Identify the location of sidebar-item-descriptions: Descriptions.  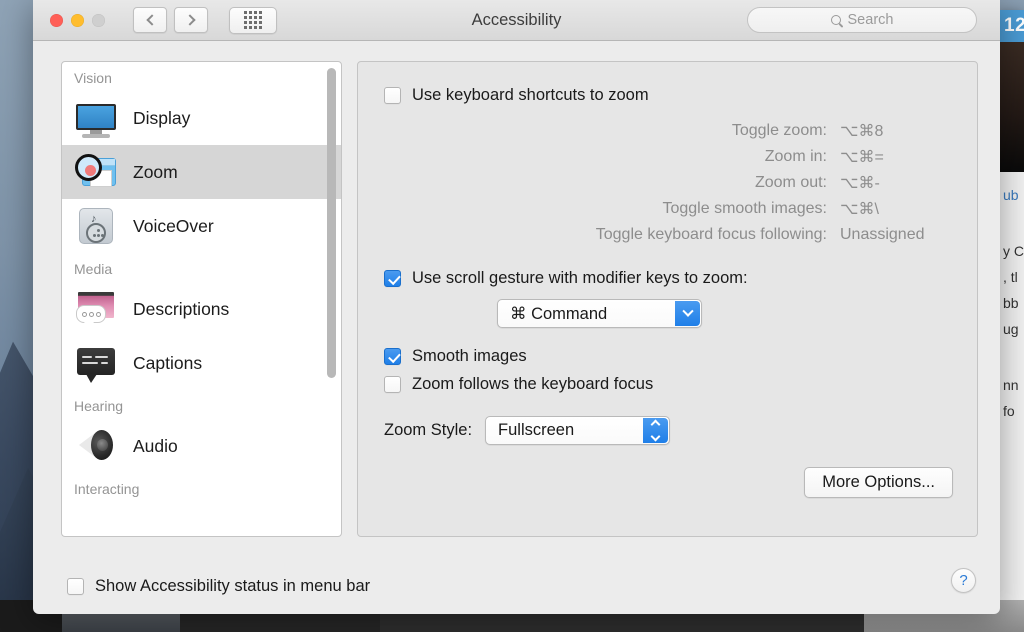
(201, 309).